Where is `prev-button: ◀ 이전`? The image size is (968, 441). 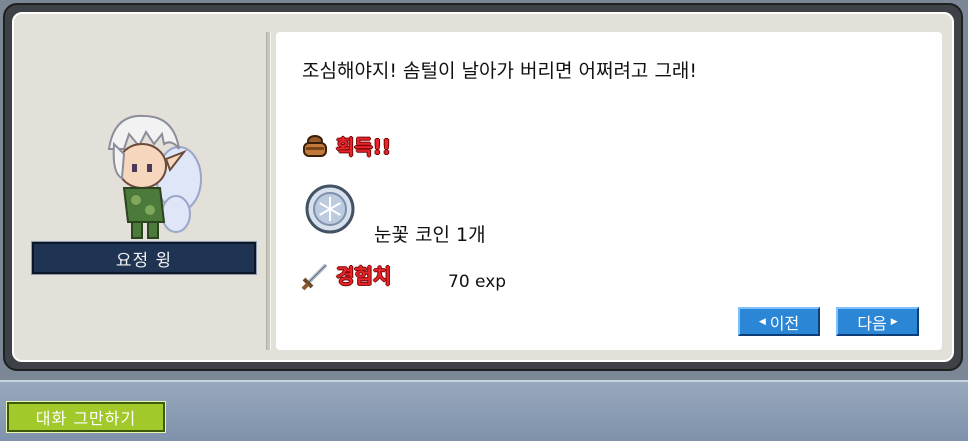 prev-button: ◀ 이전 is located at coordinates (779, 321).